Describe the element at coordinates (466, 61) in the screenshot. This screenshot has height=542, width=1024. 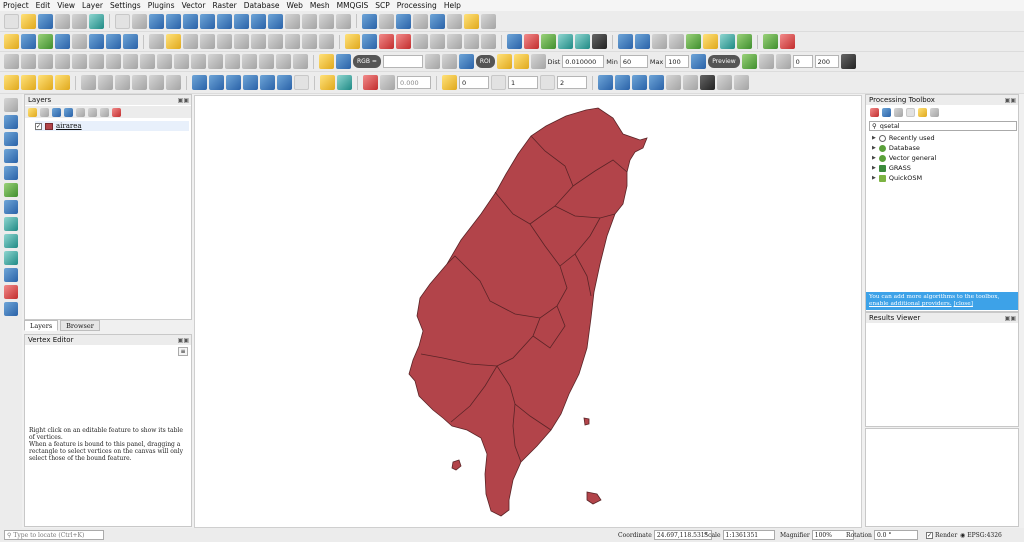
I see `scp-roi-zoom-icon` at that location.